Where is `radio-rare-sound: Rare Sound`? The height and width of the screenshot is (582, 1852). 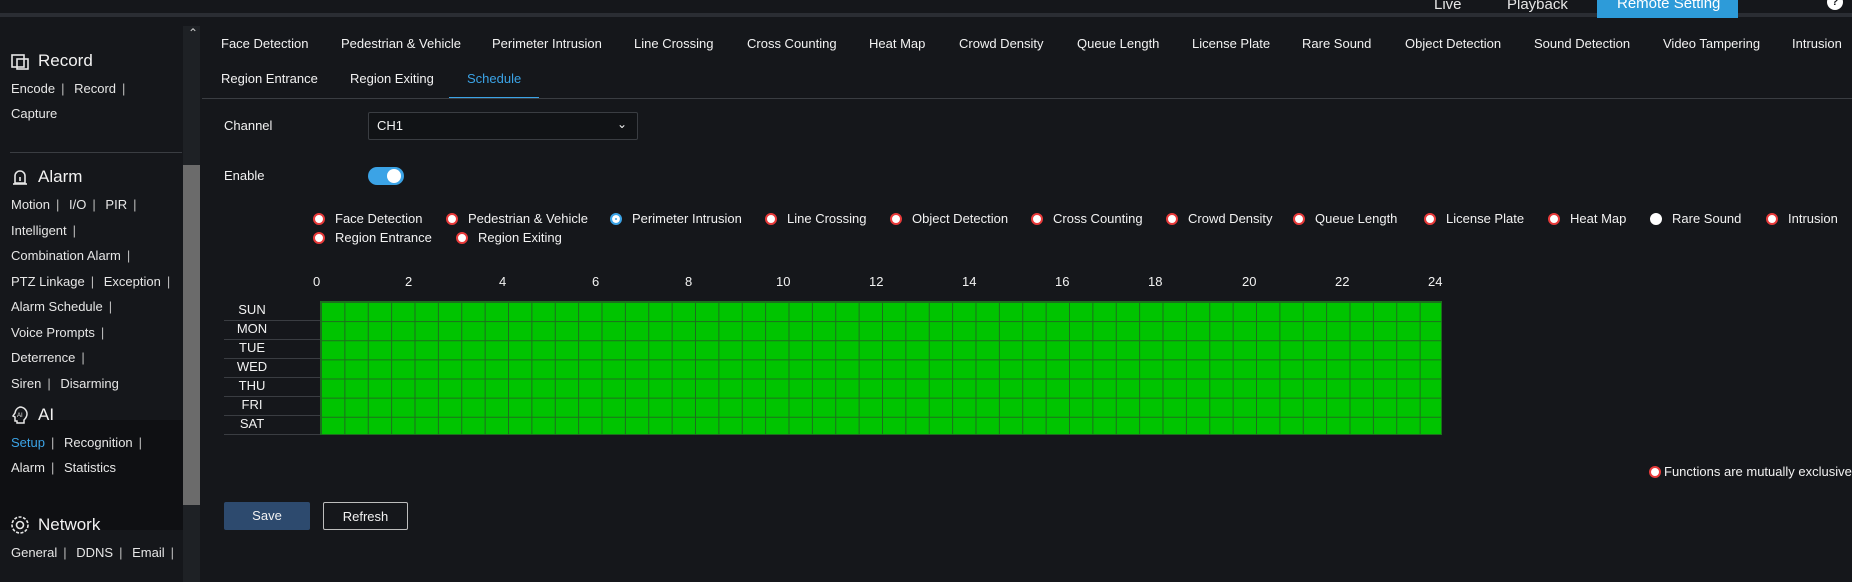
radio-rare-sound: Rare Sound is located at coordinates (1695, 218).